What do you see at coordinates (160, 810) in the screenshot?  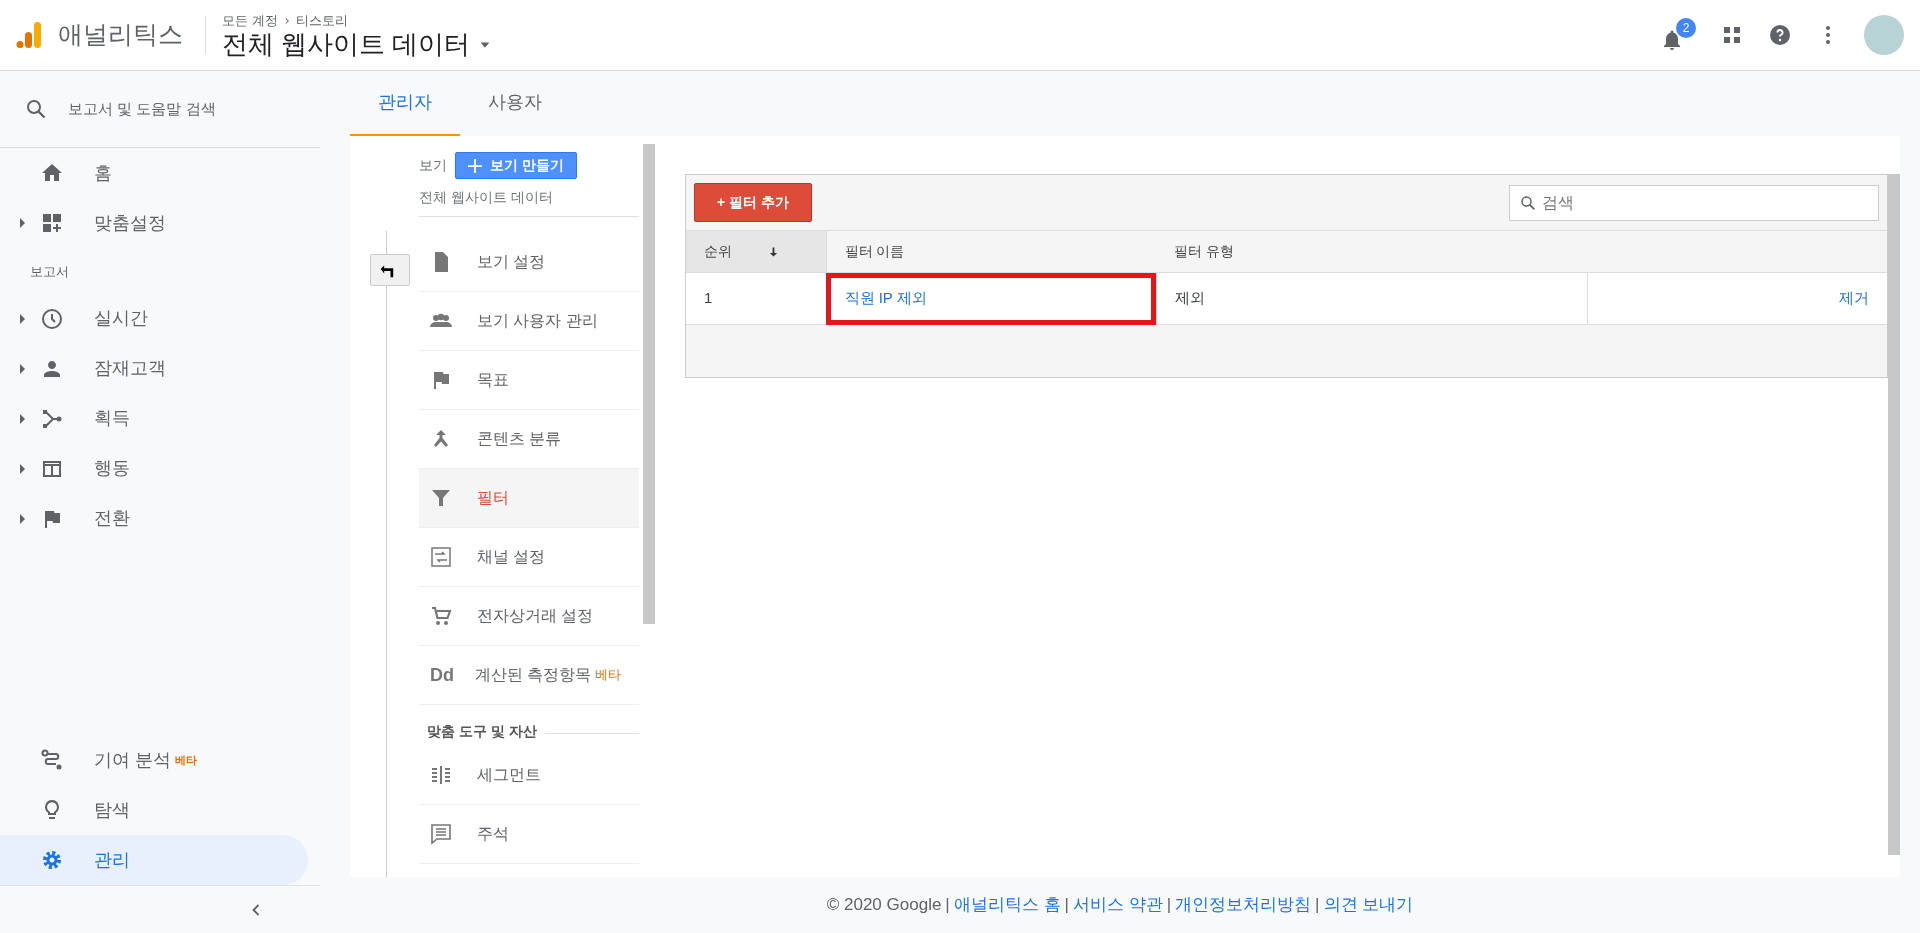 I see `sidebar-item: 탐색` at bounding box center [160, 810].